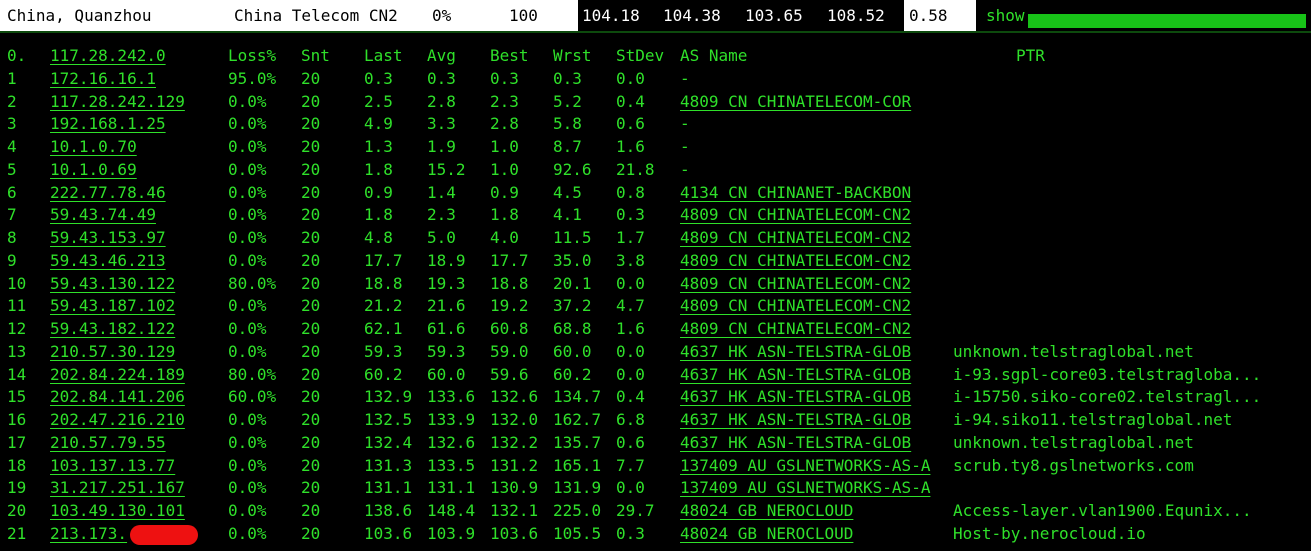 The image size is (1311, 551). Describe the element at coordinates (112, 466) in the screenshot. I see `hop-host-link: 103.137.13.77` at that location.